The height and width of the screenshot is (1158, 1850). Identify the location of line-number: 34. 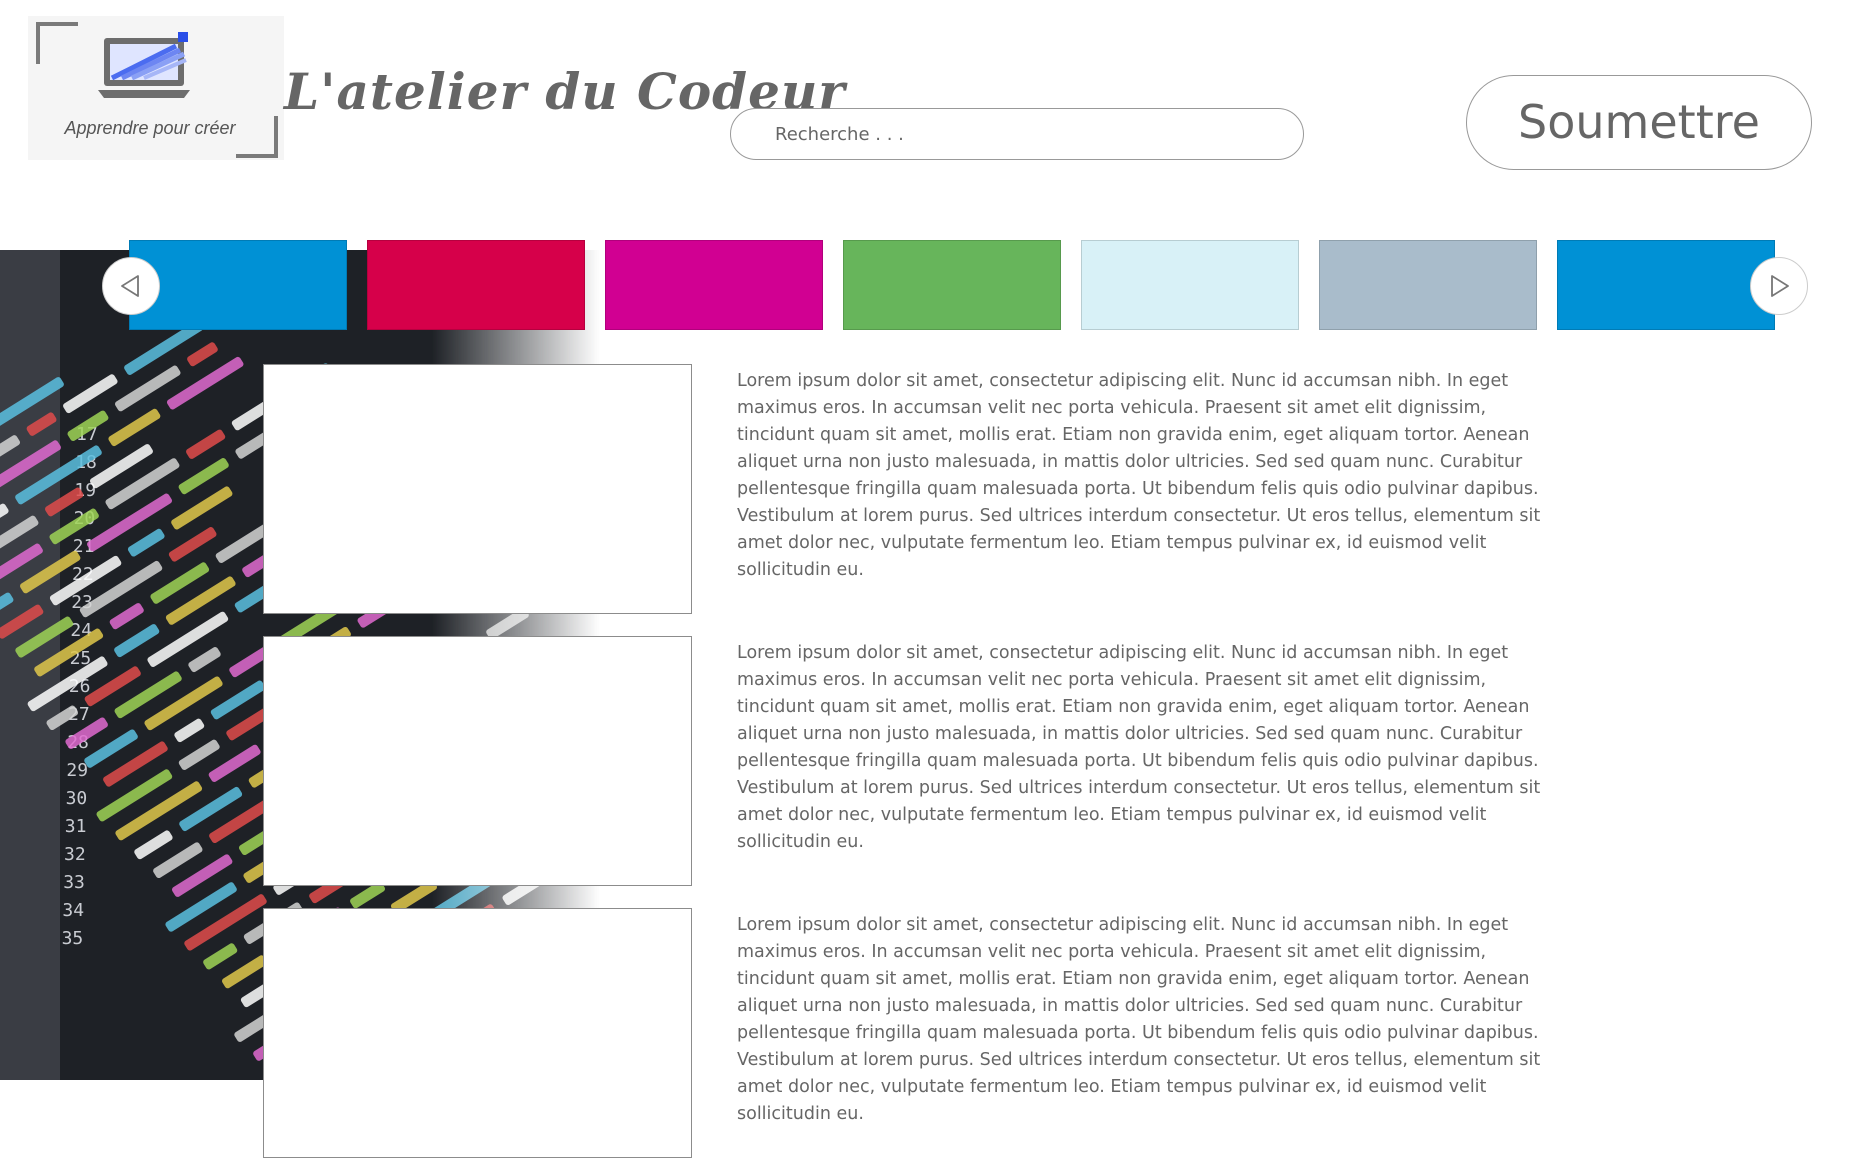
(73, 910).